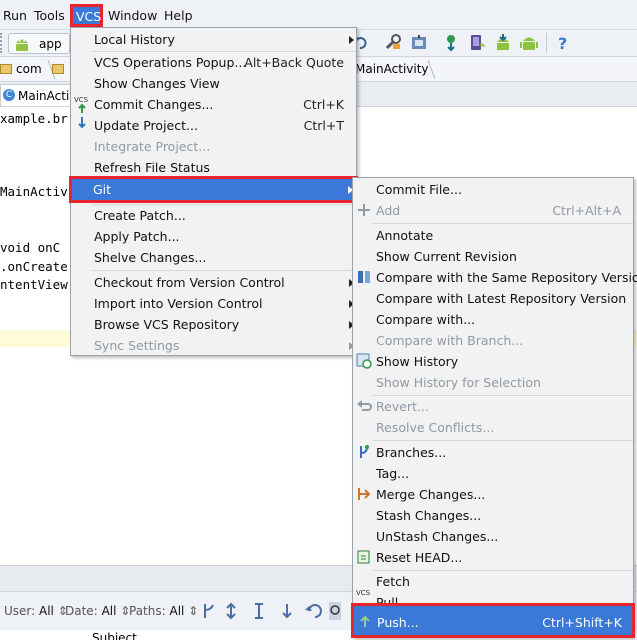 The width and height of the screenshot is (637, 640). Describe the element at coordinates (34, 191) in the screenshot. I see `code-line: MainActiv` at that location.